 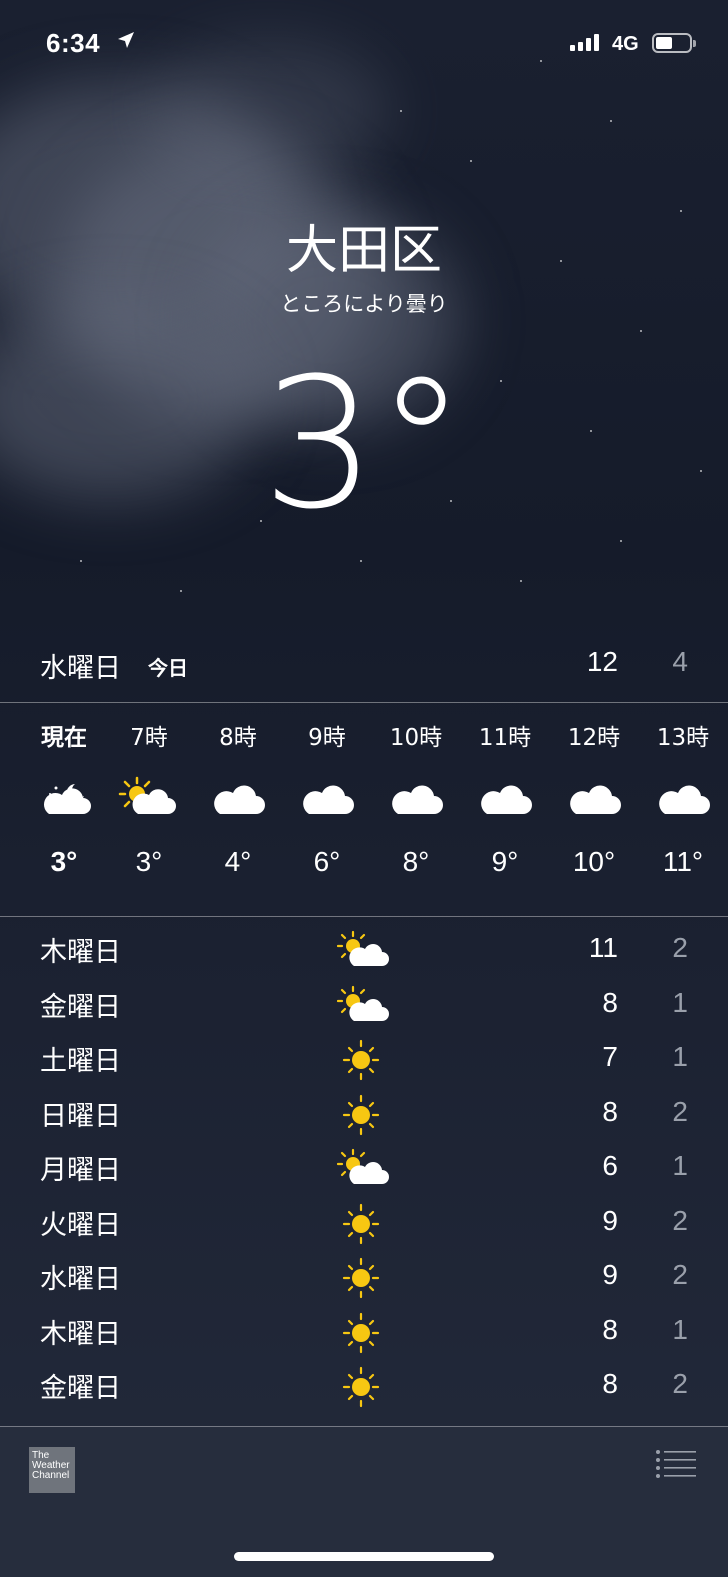 I want to click on hourly-item: 9時 6°, so click(x=327, y=791).